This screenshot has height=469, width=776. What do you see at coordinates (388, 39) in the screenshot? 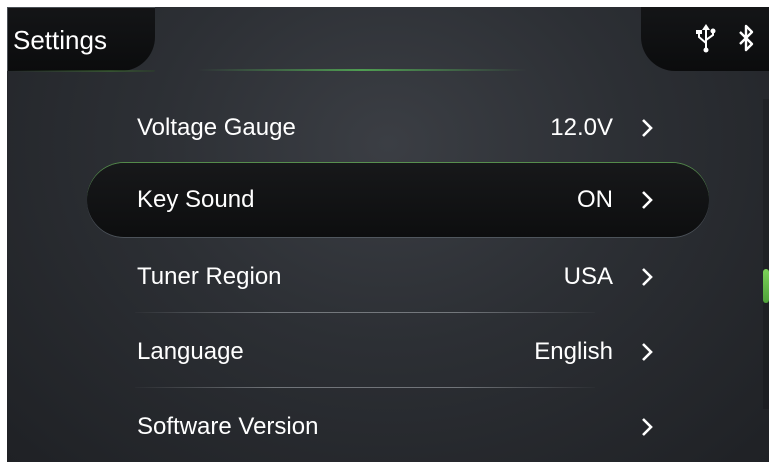
I see `header-bar: Settings` at bounding box center [388, 39].